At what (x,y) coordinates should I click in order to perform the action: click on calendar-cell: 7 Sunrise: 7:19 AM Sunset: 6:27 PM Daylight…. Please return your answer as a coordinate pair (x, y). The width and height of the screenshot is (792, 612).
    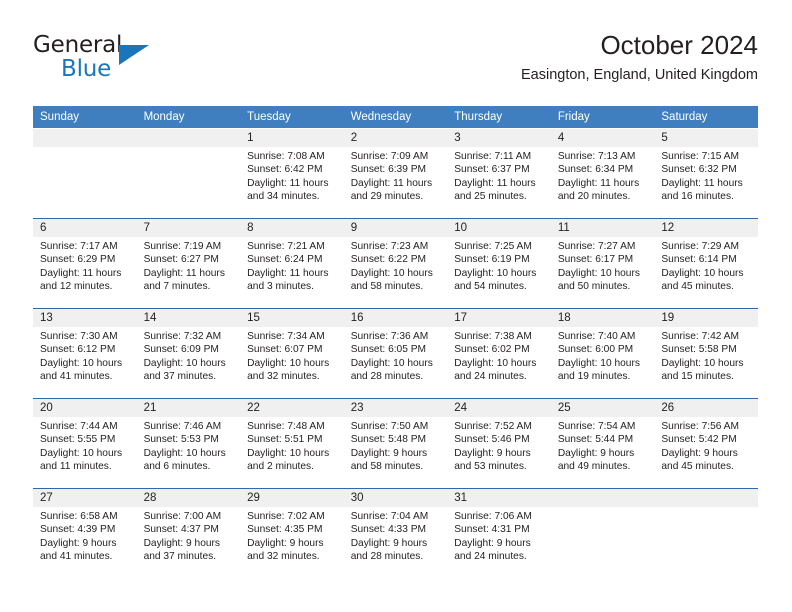
    Looking at the image, I should click on (188, 263).